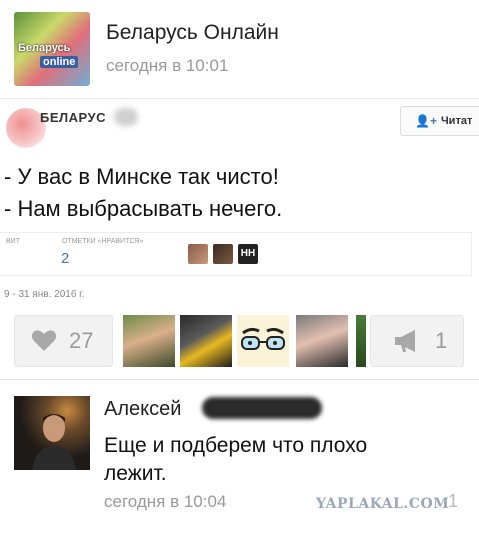 This screenshot has height=534, width=479. What do you see at coordinates (263, 338) in the screenshot?
I see `glasses-icon` at bounding box center [263, 338].